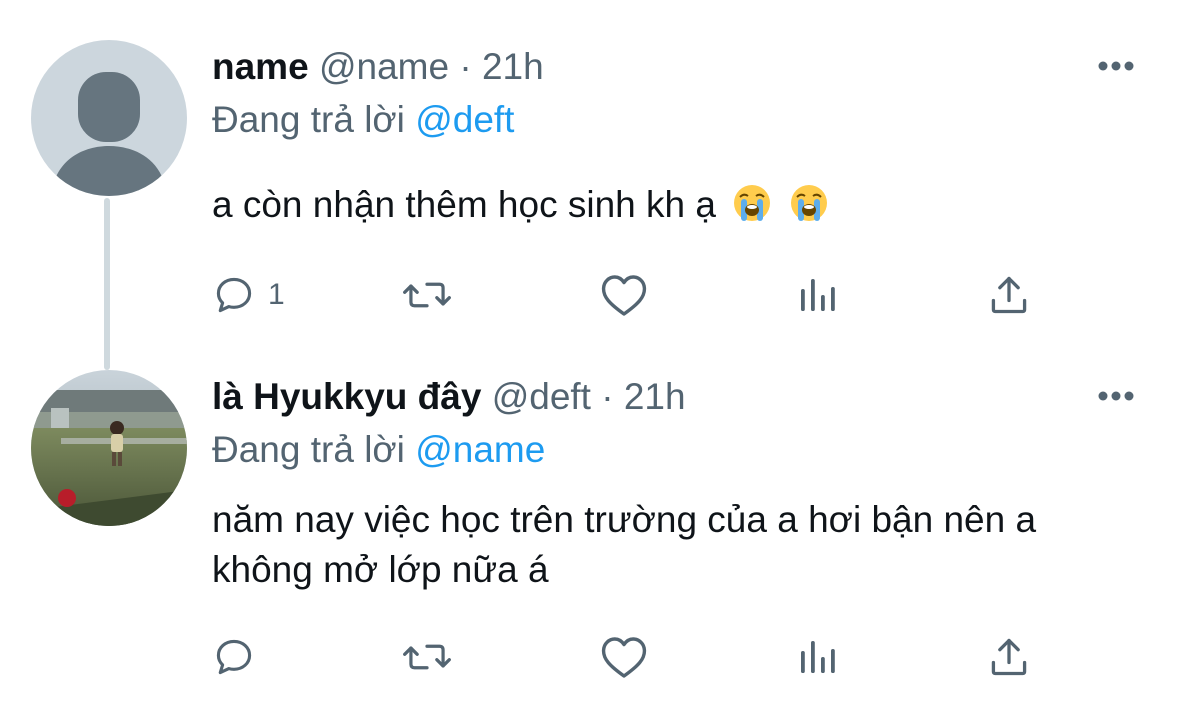  I want to click on tweet-actions: 1, so click(627, 295).